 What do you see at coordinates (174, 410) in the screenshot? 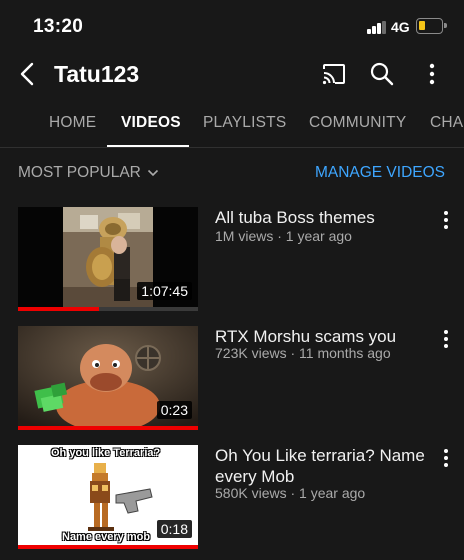
I see `video-duration: 0:23` at bounding box center [174, 410].